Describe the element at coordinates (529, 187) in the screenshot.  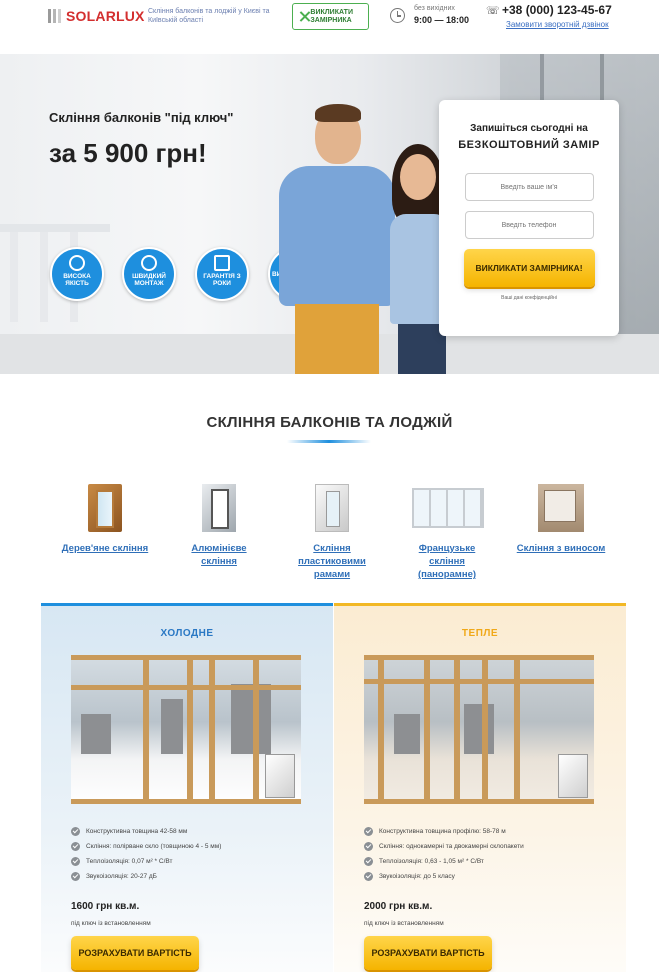
I see `name-input` at that location.